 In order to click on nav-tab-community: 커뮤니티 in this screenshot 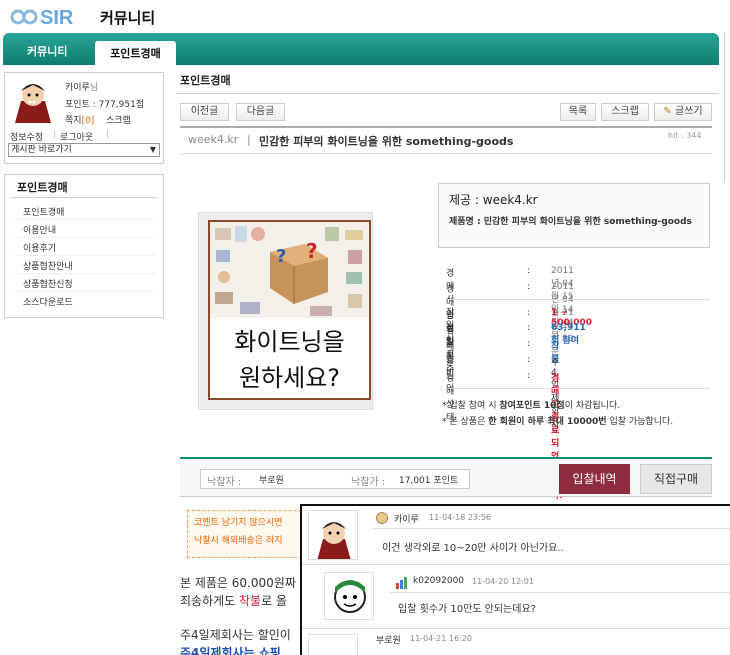, I will do `click(47, 51)`.